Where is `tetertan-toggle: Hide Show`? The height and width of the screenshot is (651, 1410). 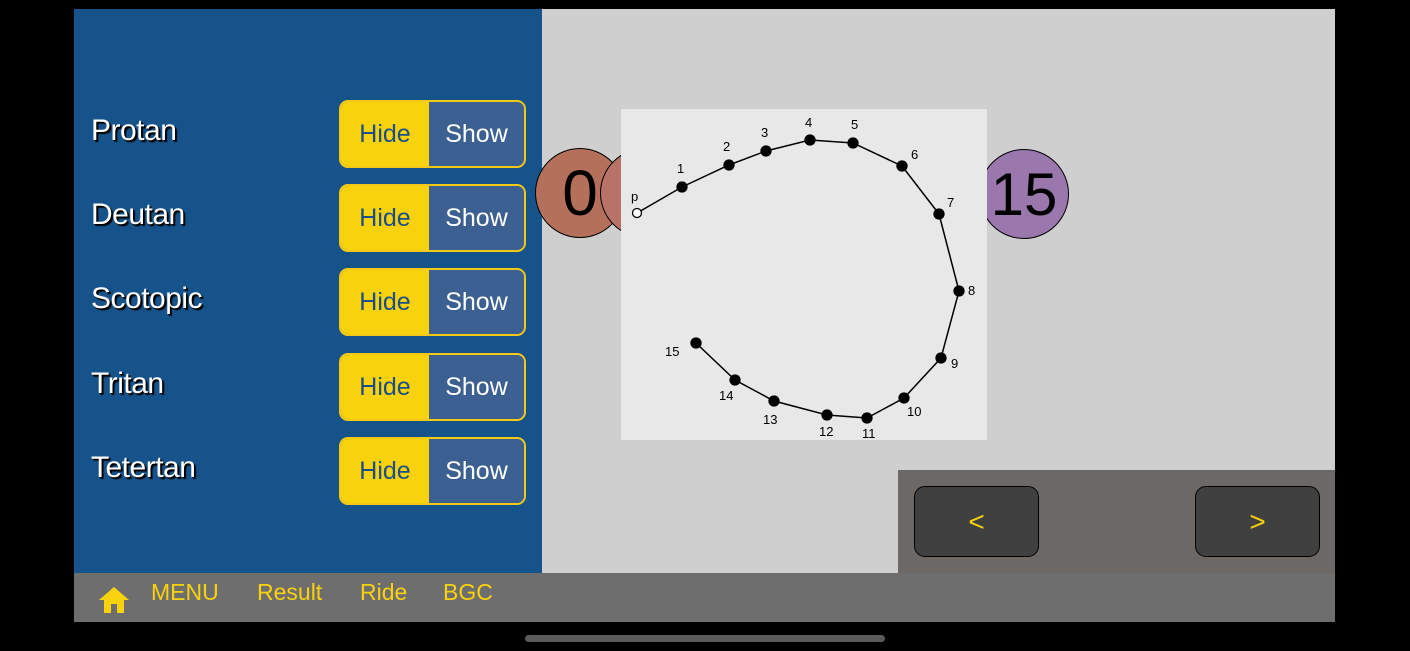 tetertan-toggle: Hide Show is located at coordinates (432, 471).